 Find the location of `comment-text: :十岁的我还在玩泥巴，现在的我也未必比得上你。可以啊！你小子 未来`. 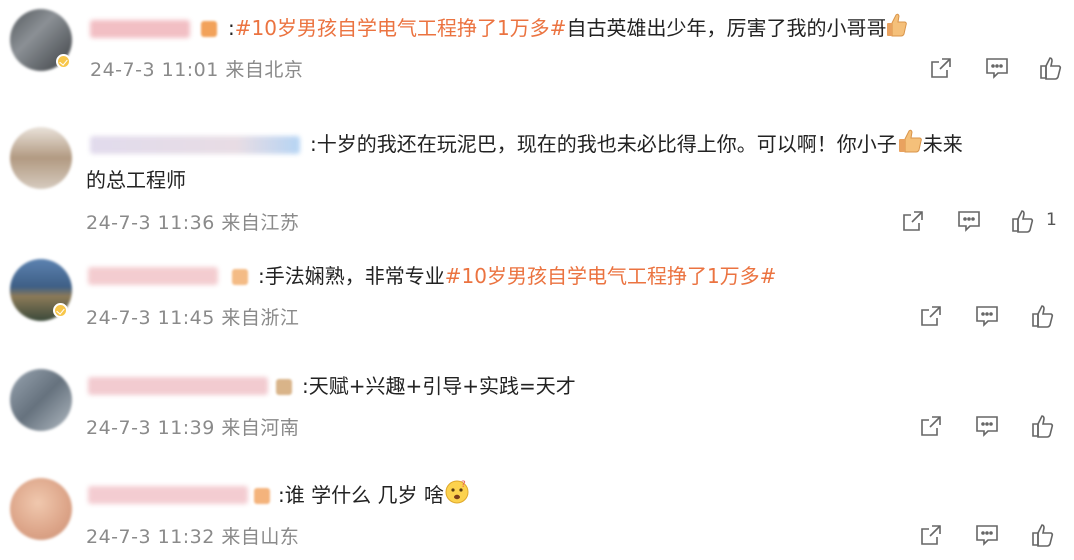

comment-text: :十岁的我还在玩泥巴，现在的我也未必比得上你。可以啊！你小子 未来 is located at coordinates (636, 145).